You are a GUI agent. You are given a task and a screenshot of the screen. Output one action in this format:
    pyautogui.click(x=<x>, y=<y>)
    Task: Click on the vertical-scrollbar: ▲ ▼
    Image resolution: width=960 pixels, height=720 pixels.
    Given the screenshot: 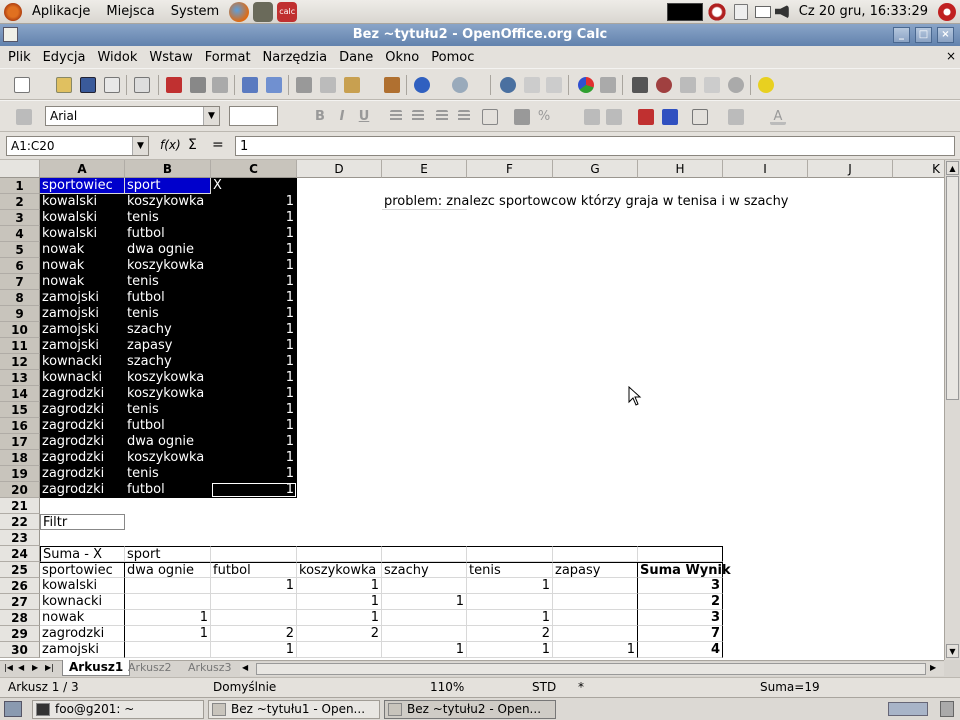 What is the action you would take?
    pyautogui.click(x=952, y=410)
    